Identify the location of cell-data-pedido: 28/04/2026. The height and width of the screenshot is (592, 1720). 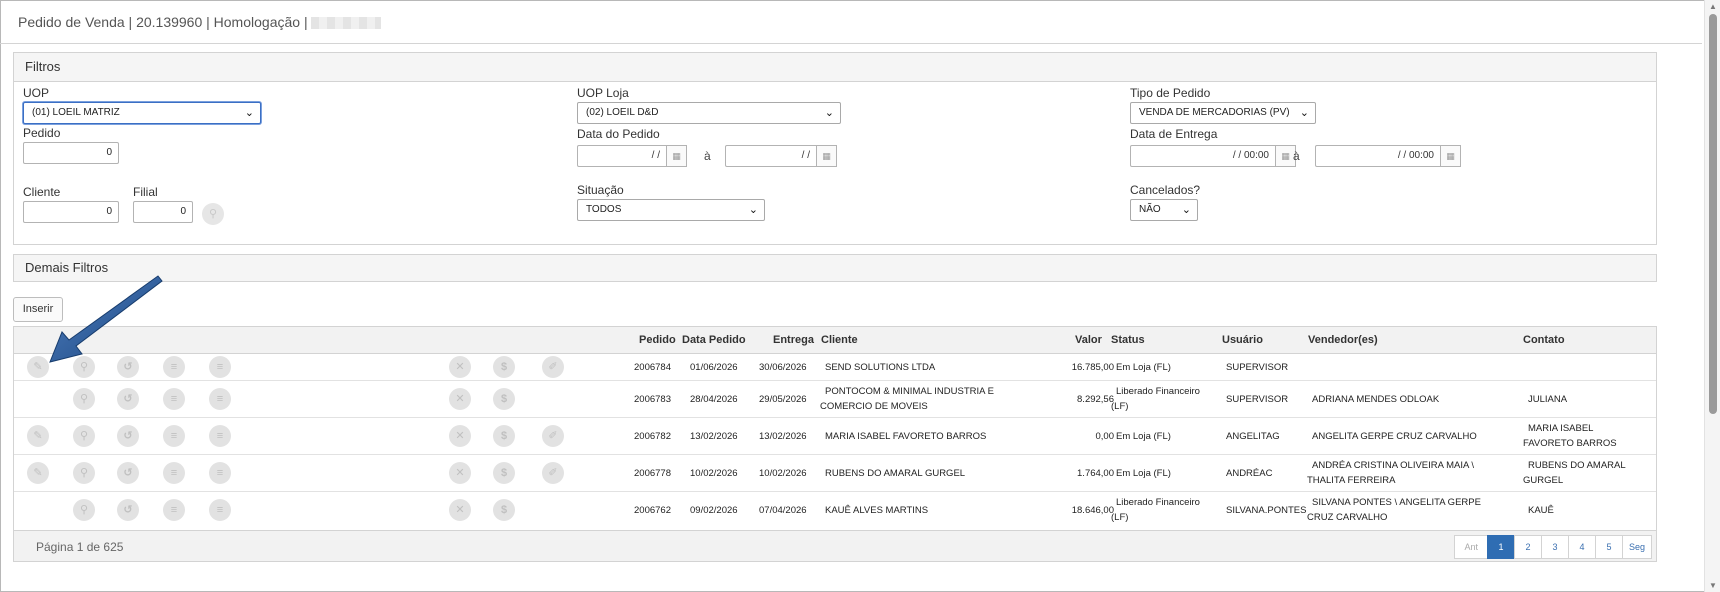
(714, 399).